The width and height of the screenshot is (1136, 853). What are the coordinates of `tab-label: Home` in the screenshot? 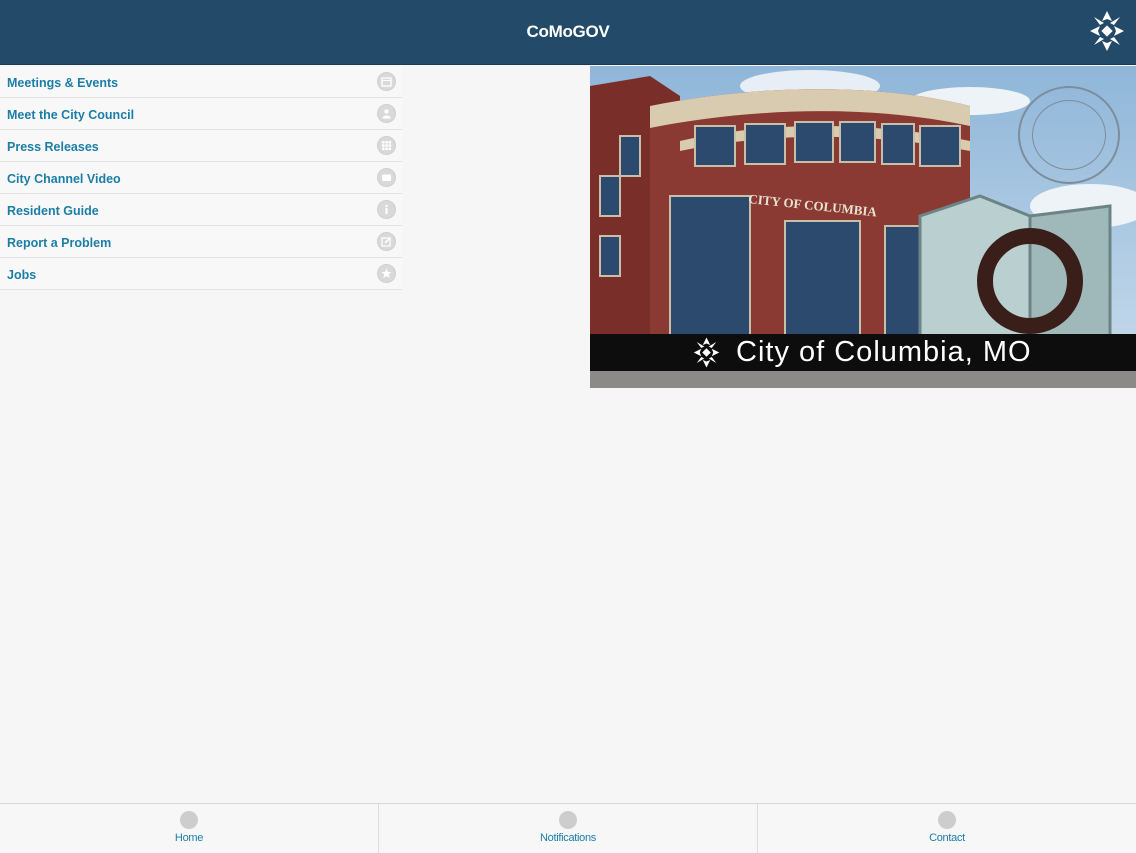 It's located at (189, 838).